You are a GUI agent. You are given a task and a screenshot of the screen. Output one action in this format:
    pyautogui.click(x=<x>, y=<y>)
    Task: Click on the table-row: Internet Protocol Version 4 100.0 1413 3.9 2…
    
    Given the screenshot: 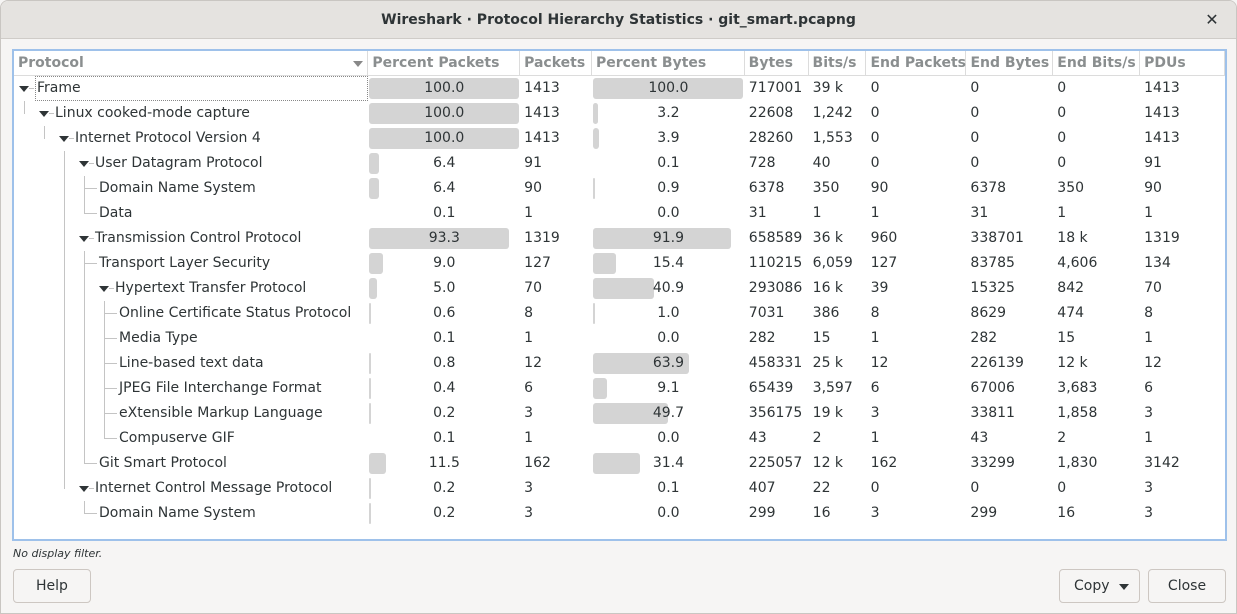 What is the action you would take?
    pyautogui.click(x=619, y=138)
    